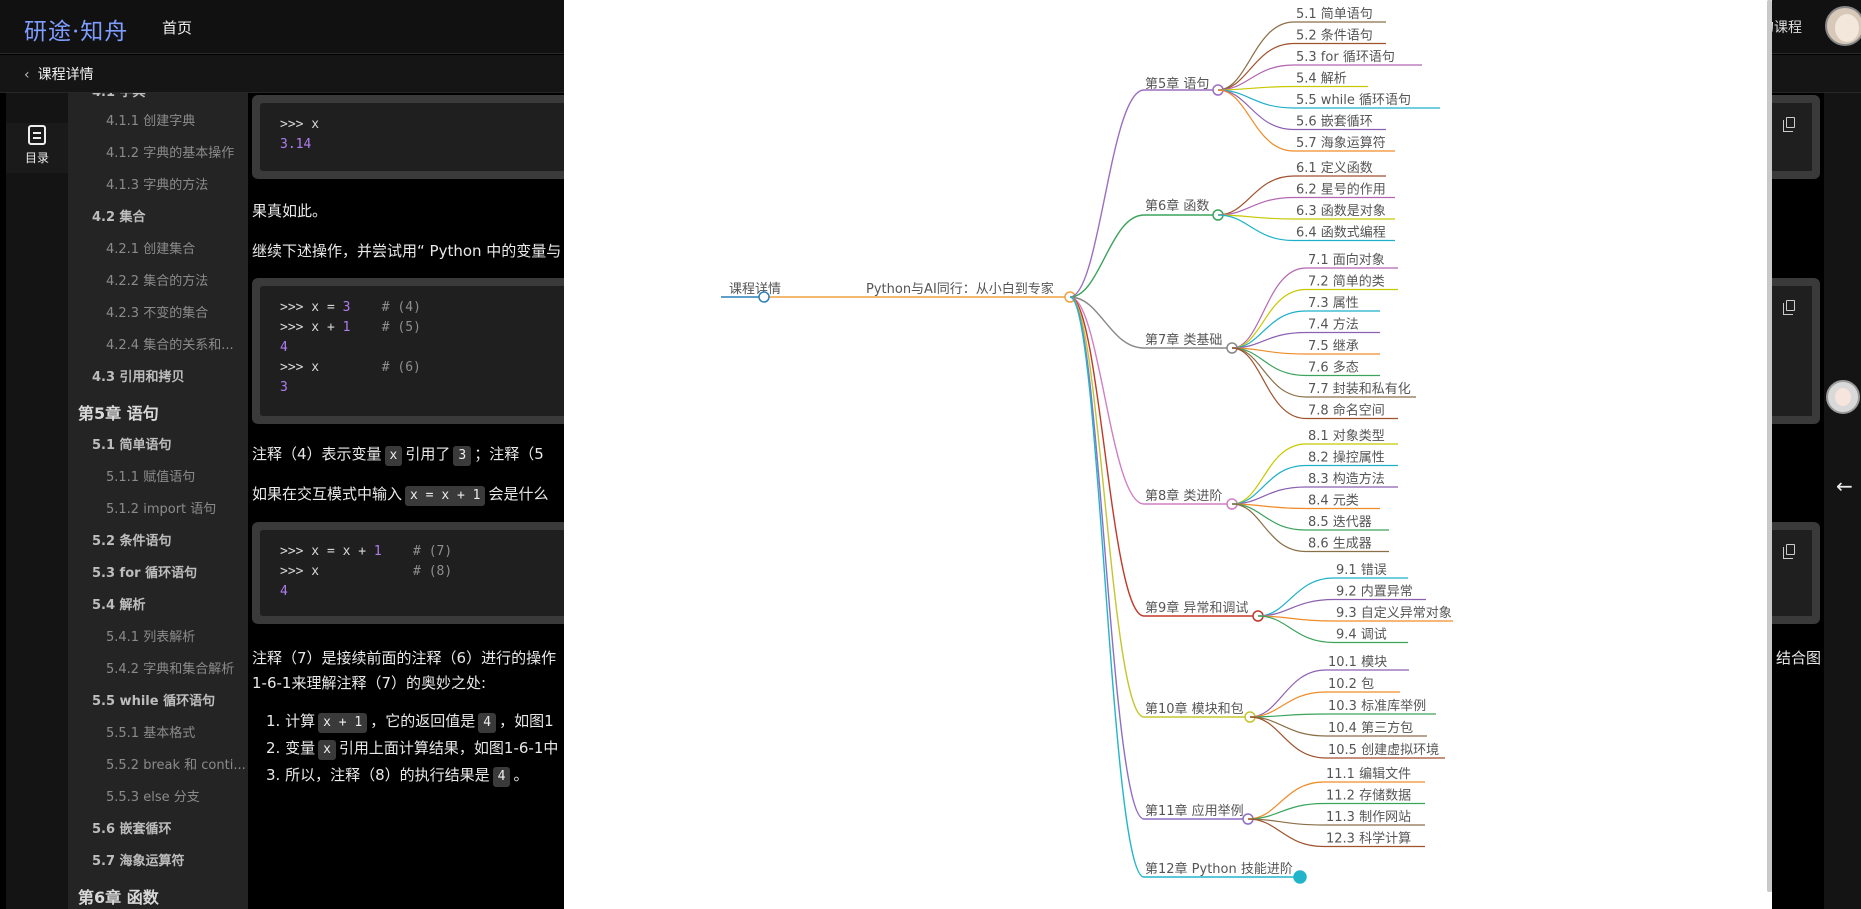 Image resolution: width=1861 pixels, height=909 pixels. I want to click on toc-item: 4.2 集合, so click(169, 215).